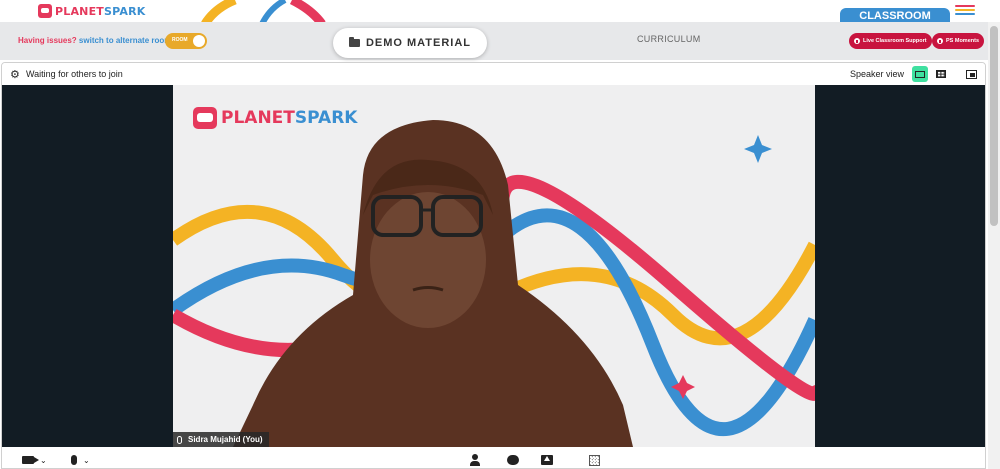  Describe the element at coordinates (100, 11) in the screenshot. I see `logo-text: PLANETSPARK` at that location.